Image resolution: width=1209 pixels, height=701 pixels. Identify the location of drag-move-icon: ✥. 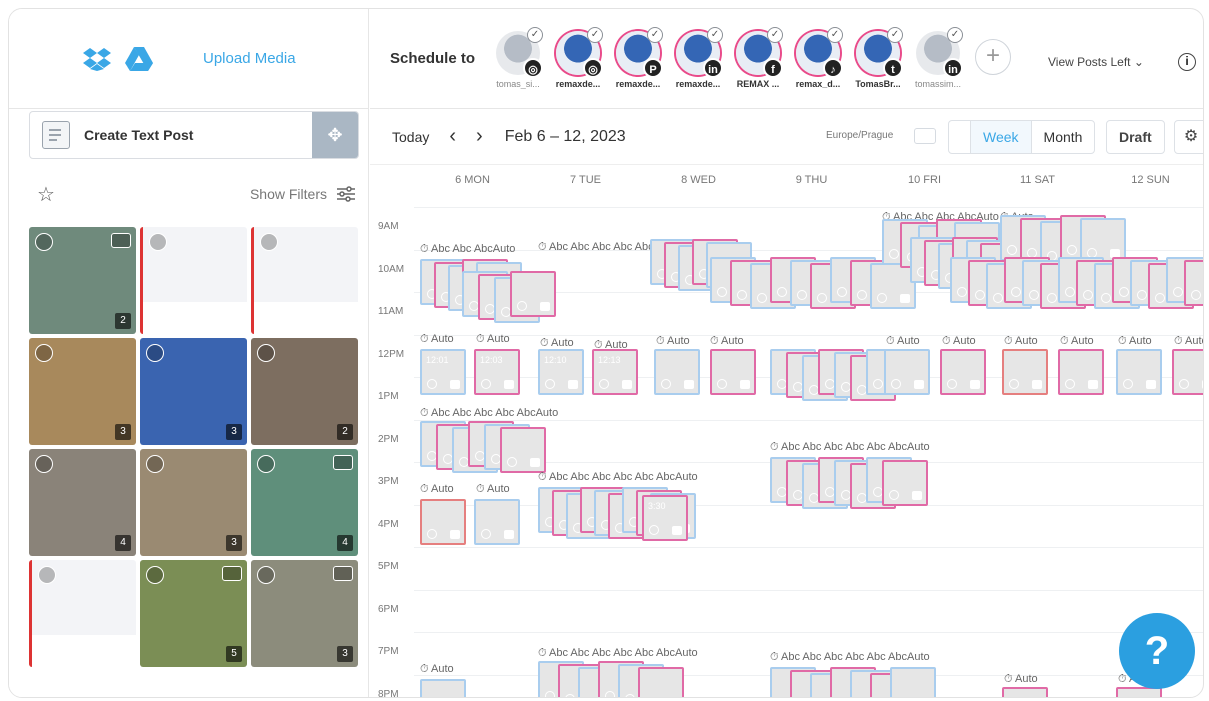
(335, 135).